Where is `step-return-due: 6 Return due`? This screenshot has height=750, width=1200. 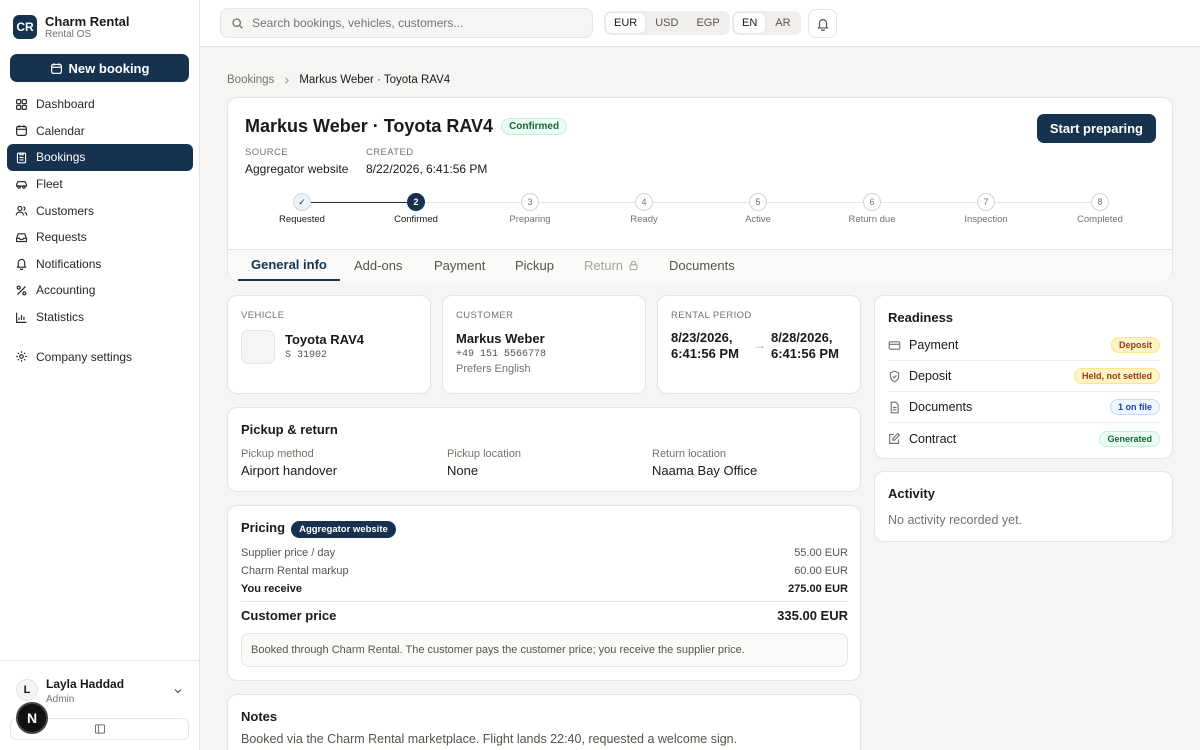 step-return-due: 6 Return due is located at coordinates (872, 209).